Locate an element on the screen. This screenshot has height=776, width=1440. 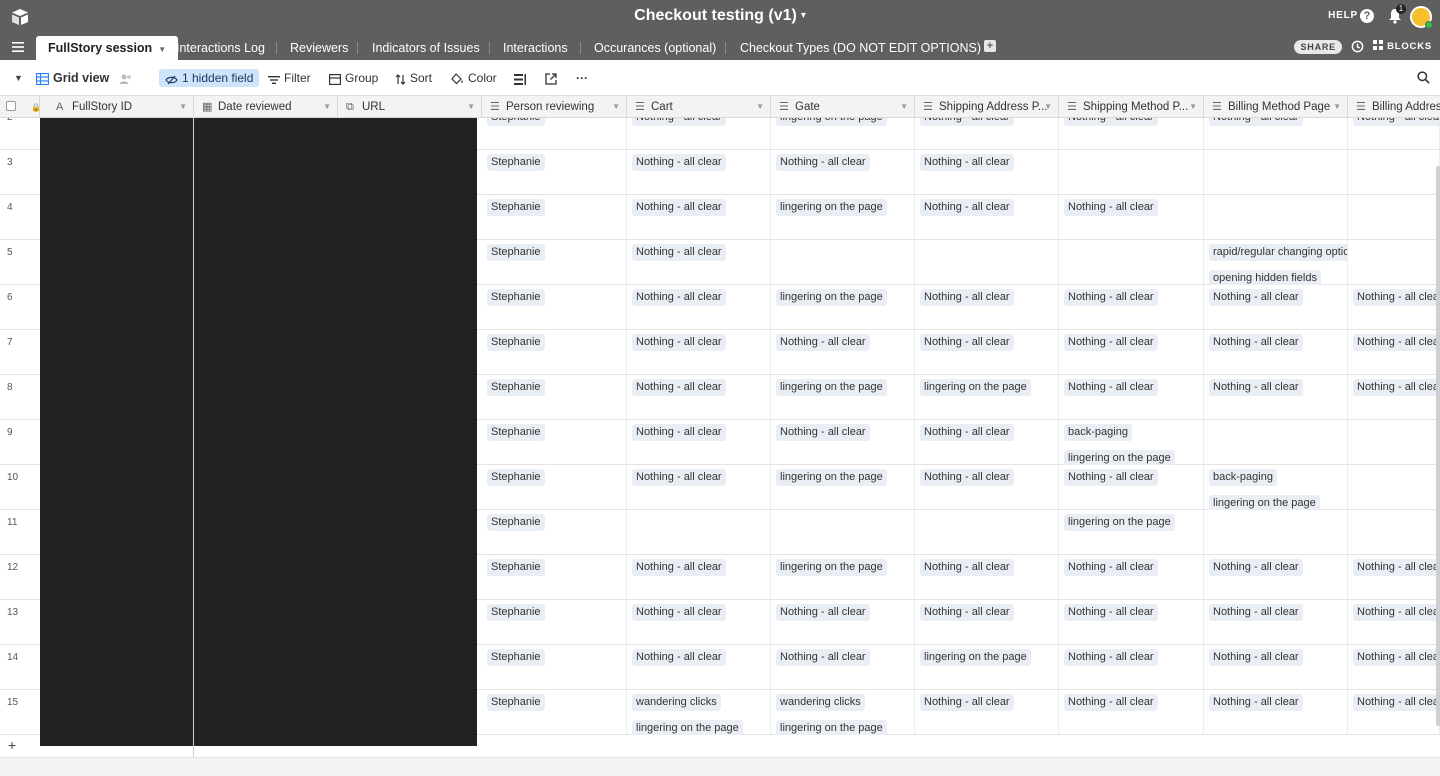
column-header-cart: ☰ Cart ▼ is located at coordinates (699, 107).